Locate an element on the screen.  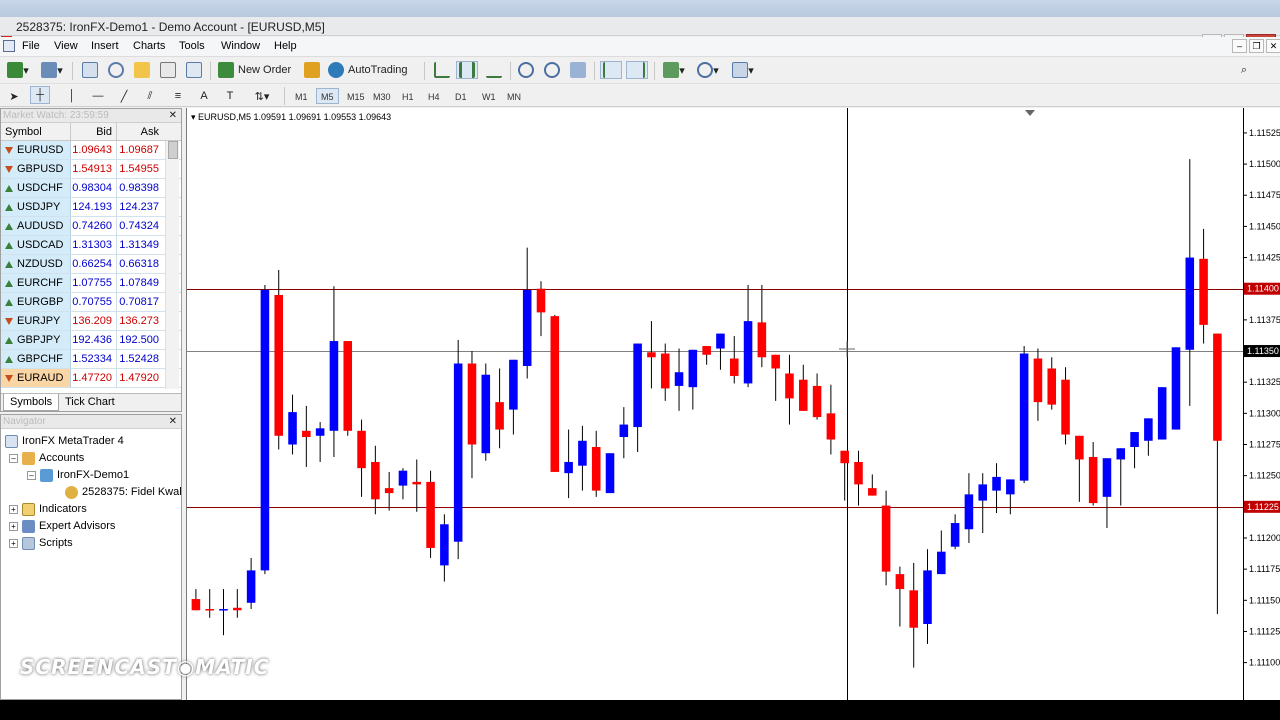
navigator-toggle is located at coordinates (142, 70).